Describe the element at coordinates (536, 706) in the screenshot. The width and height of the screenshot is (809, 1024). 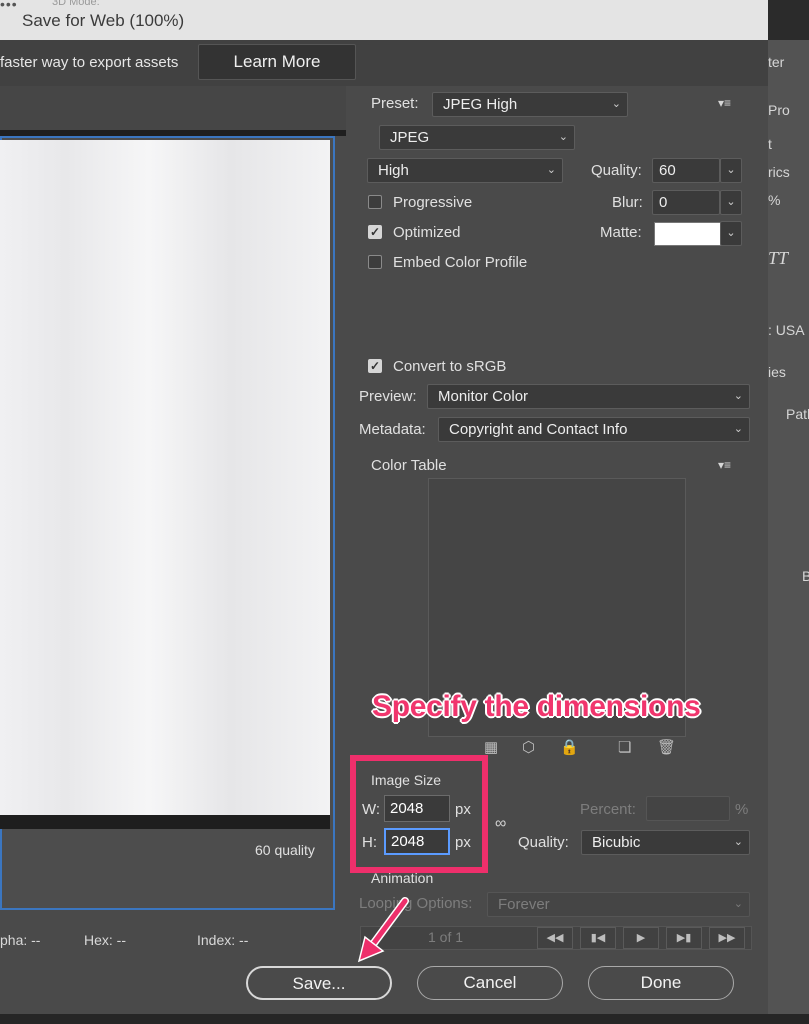
I see `annotation-text: Specify the dimensions` at that location.